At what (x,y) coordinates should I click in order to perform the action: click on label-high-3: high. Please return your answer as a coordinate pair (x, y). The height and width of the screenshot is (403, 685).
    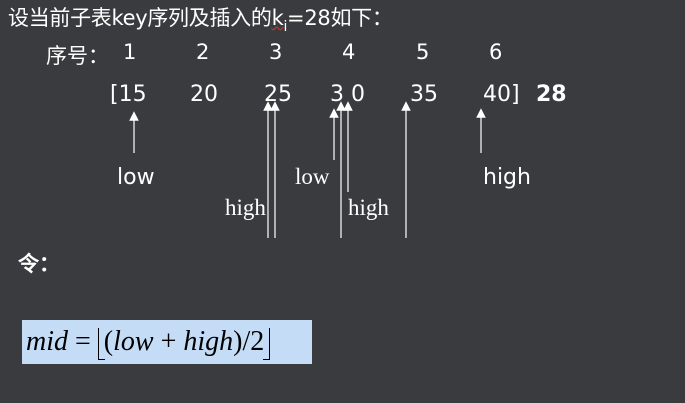
    Looking at the image, I should click on (507, 177).